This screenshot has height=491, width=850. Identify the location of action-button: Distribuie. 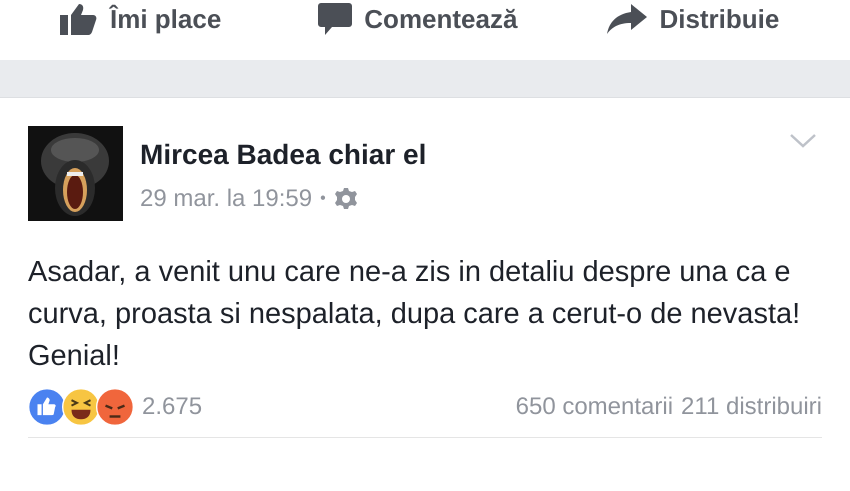
(693, 19).